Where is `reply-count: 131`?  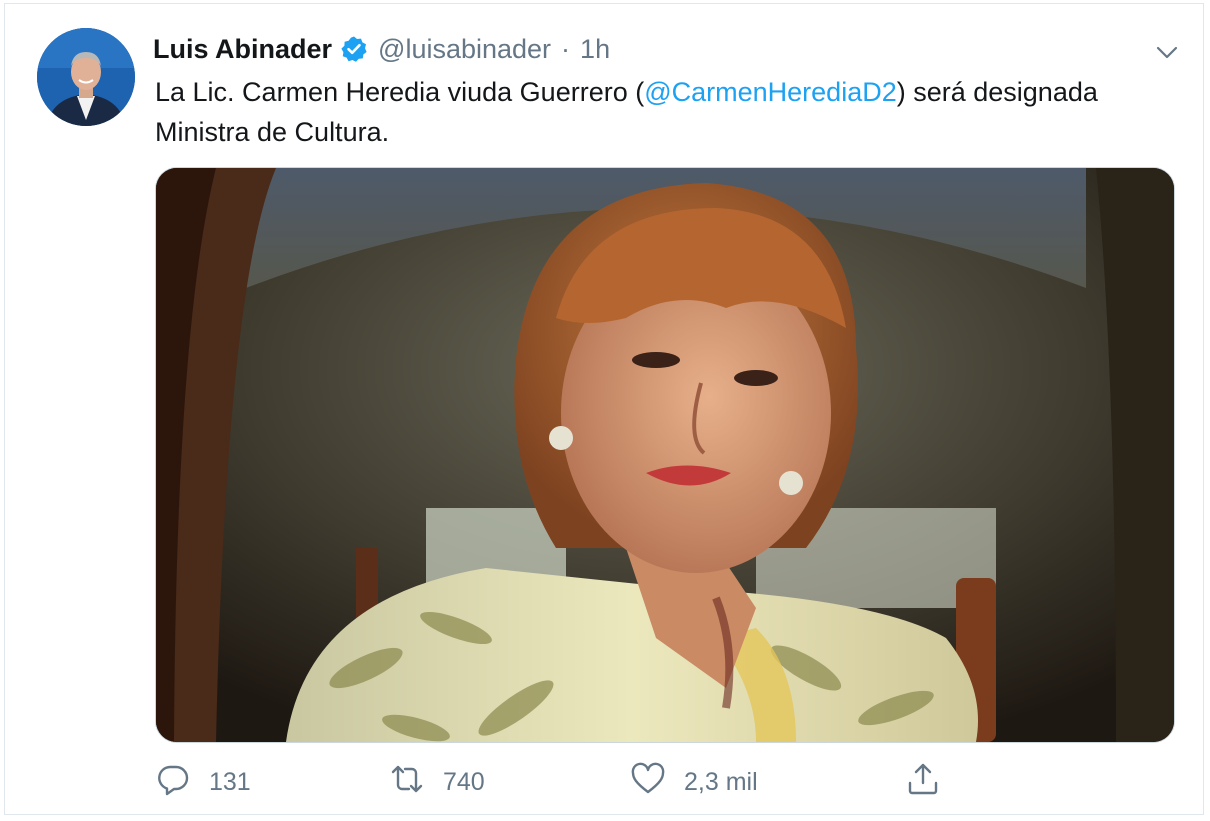
reply-count: 131 is located at coordinates (230, 781).